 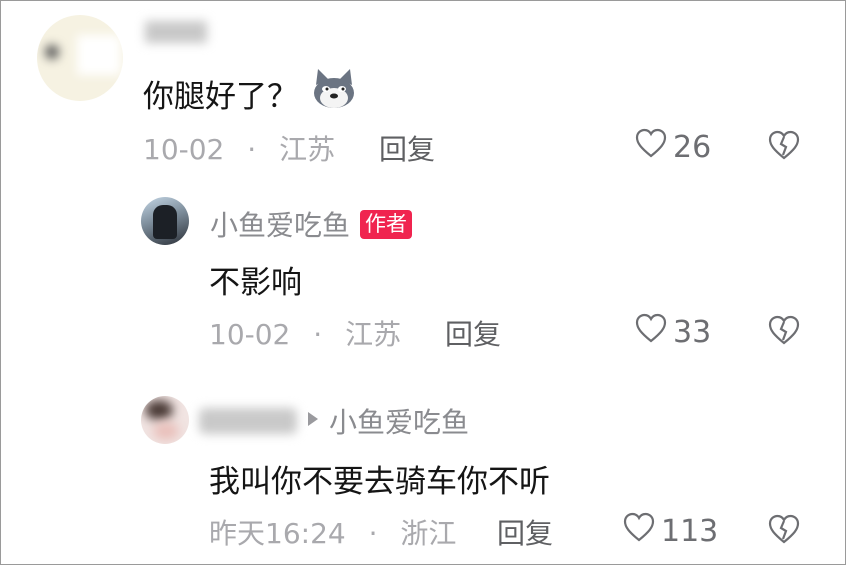 What do you see at coordinates (280, 224) in the screenshot?
I see `username: 小鱼爱吃鱼` at bounding box center [280, 224].